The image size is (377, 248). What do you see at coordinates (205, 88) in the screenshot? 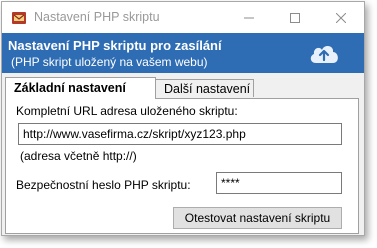
I see `tab-other-settings: Další nastavení` at bounding box center [205, 88].